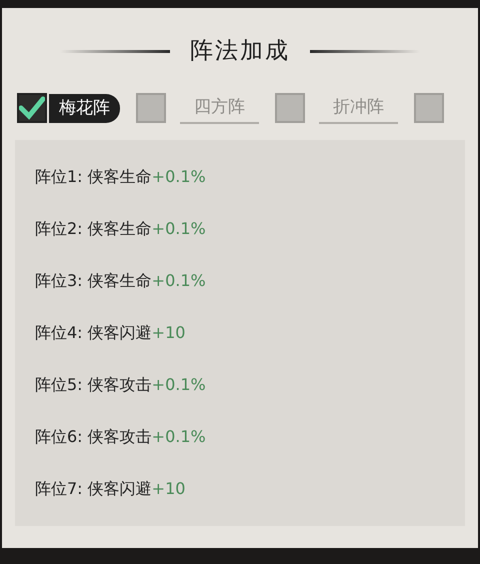 This screenshot has width=480, height=564. What do you see at coordinates (93, 333) in the screenshot?
I see `bonus-label: 阵位4: 侠客闪避` at bounding box center [93, 333].